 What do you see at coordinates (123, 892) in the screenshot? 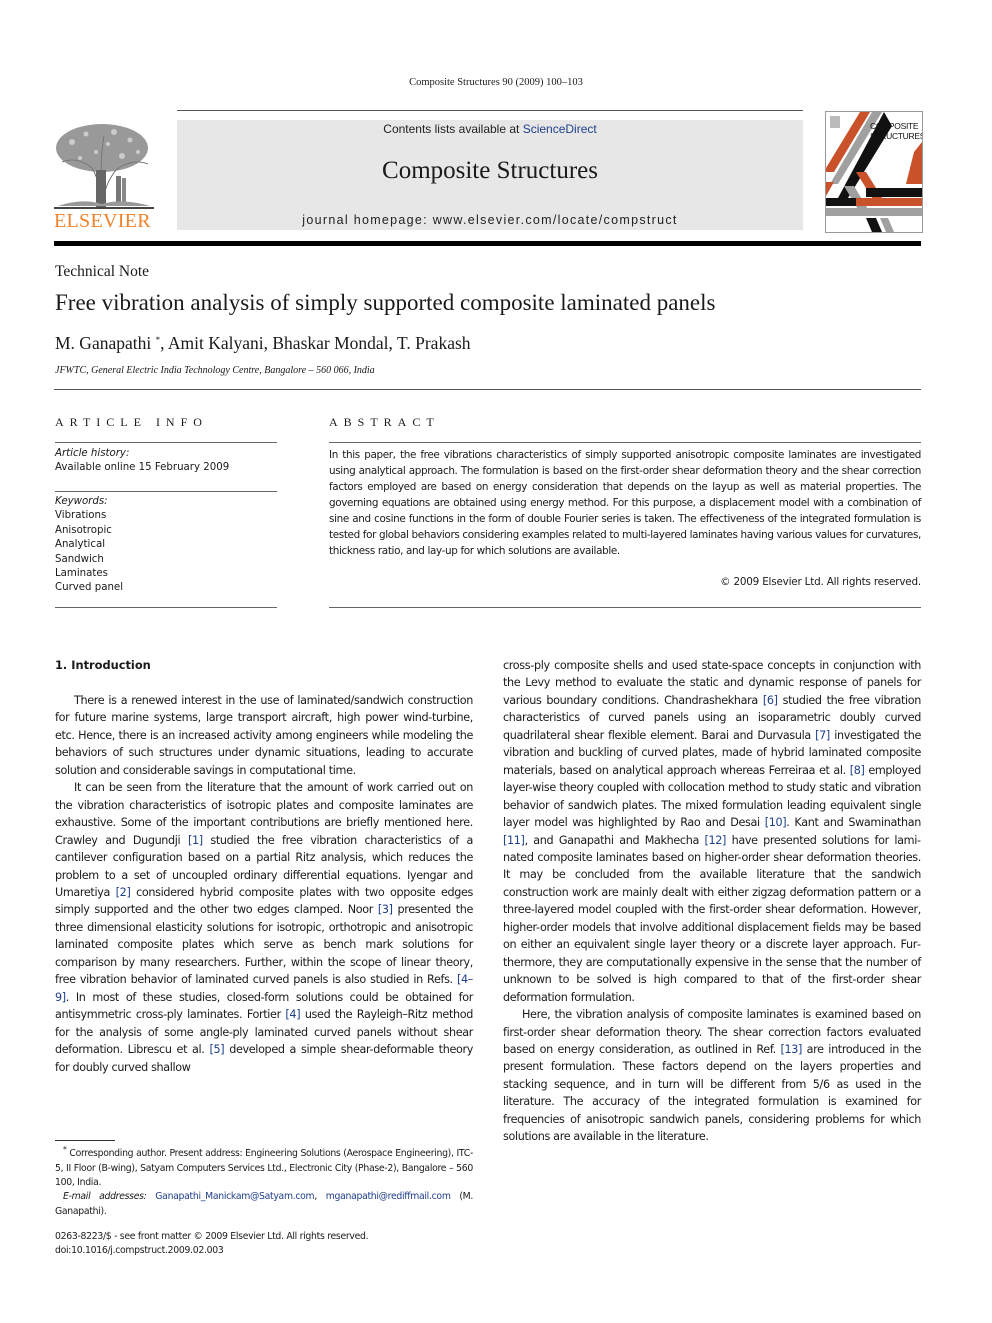
I see `citation-link: [2]` at bounding box center [123, 892].